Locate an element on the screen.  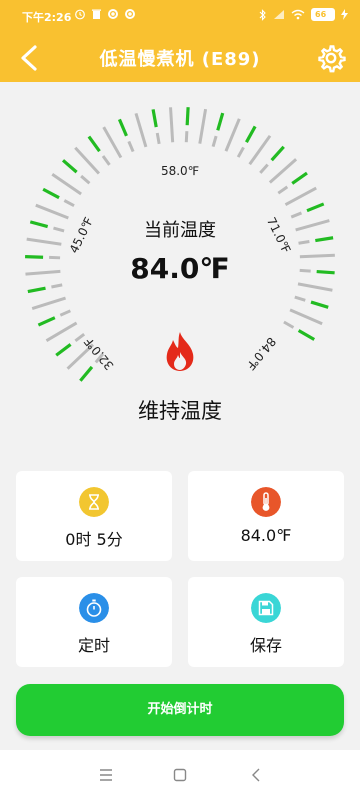
start-countdown-button: 开始倒计时 is located at coordinates (180, 710).